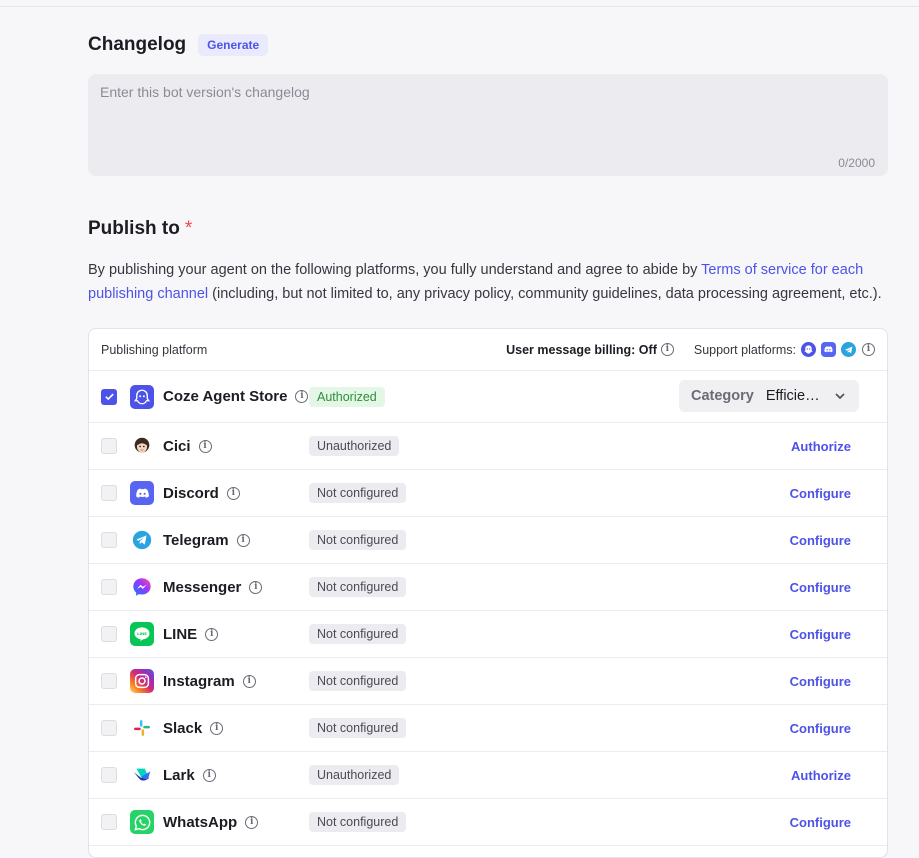 The height and width of the screenshot is (858, 919). I want to click on changelog-box: 0/2000, so click(488, 125).